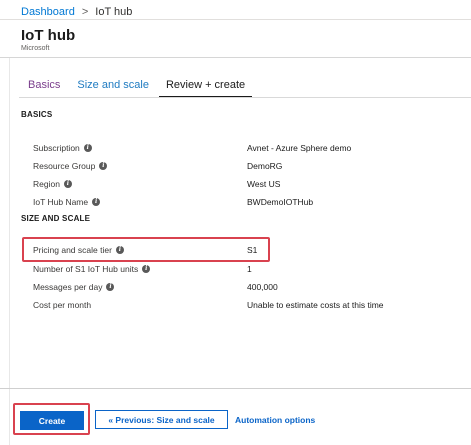 Image resolution: width=471 pixels, height=445 pixels. Describe the element at coordinates (56, 148) in the screenshot. I see `row-label: Subscription` at that location.